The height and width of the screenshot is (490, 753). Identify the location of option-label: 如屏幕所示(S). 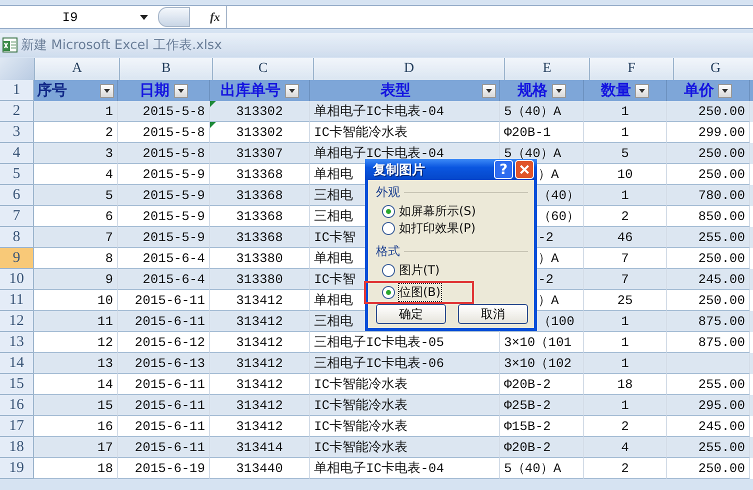
(437, 211).